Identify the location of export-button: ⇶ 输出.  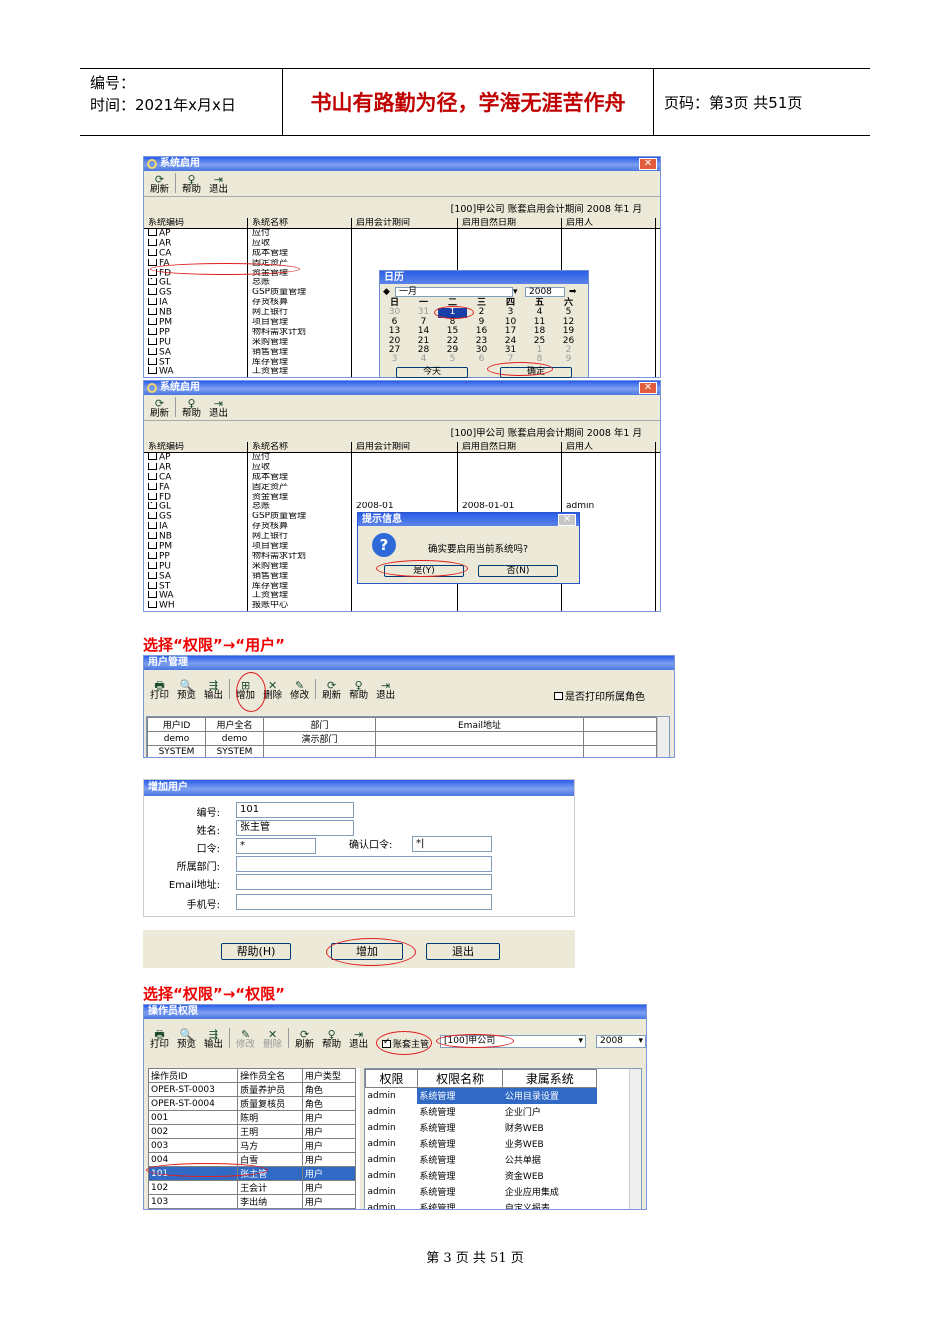
(213, 690).